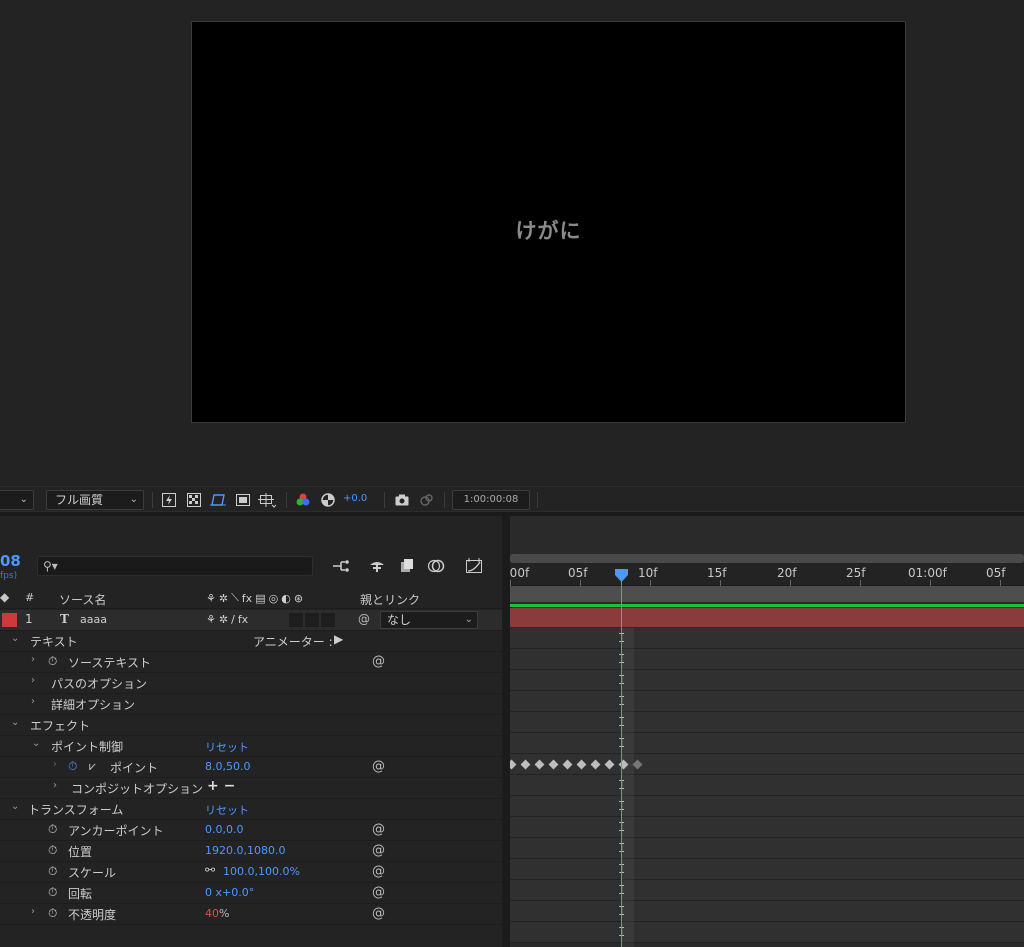 This screenshot has height=947, width=1024. I want to click on shy-layers-icon, so click(377, 566).